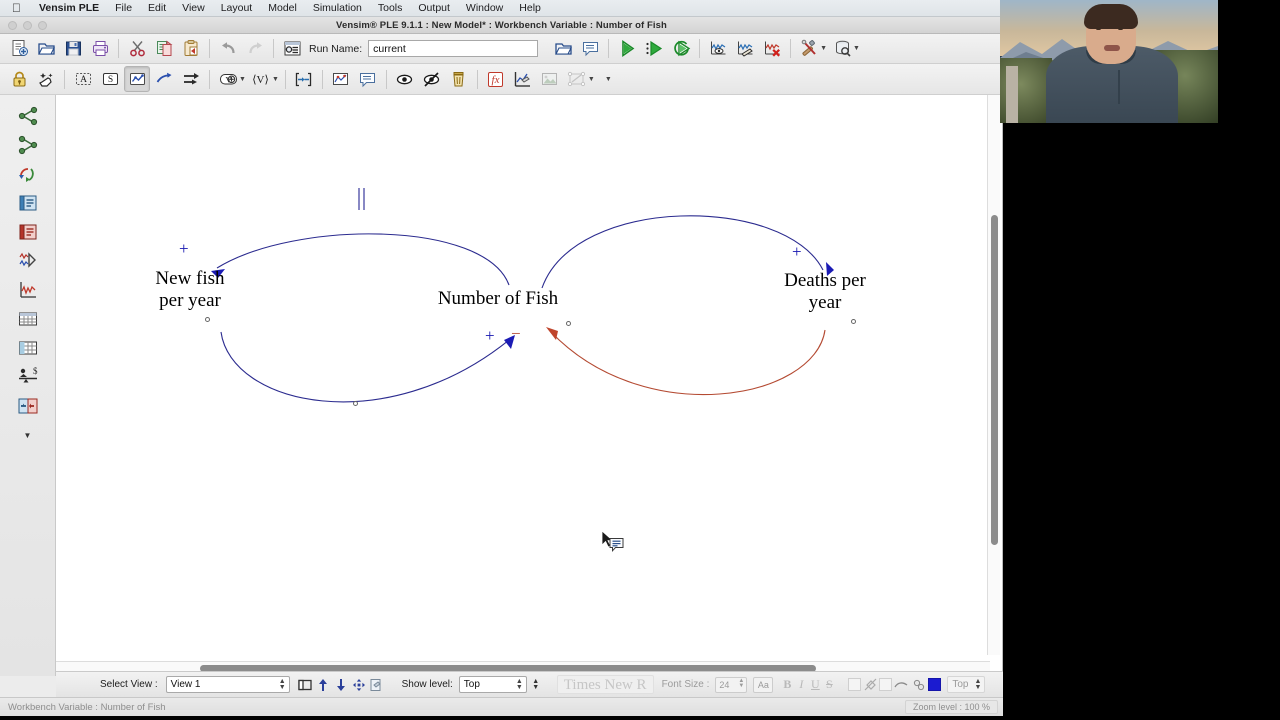  What do you see at coordinates (355, 403) in the screenshot?
I see `link-handle-left-loop-center` at bounding box center [355, 403].